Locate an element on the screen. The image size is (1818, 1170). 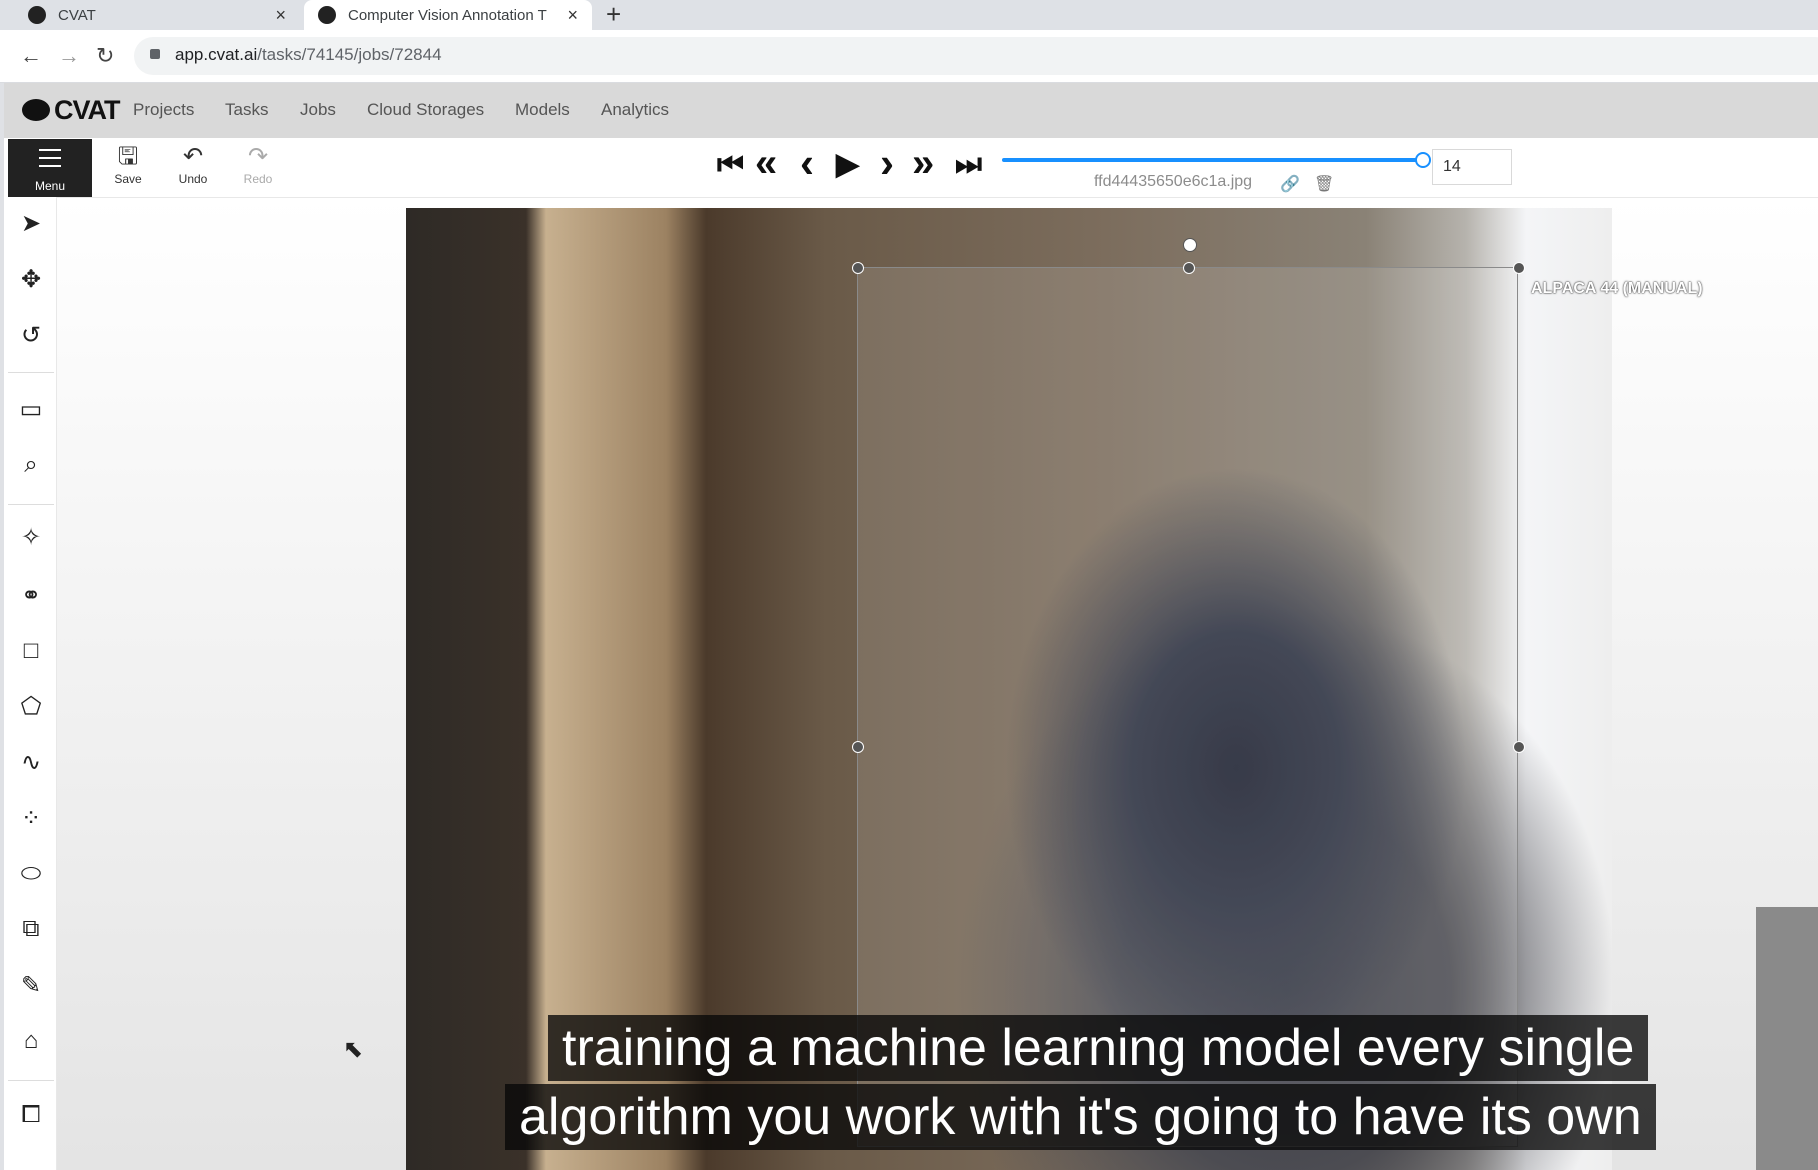
redo-icon: ↷ is located at coordinates (258, 156).